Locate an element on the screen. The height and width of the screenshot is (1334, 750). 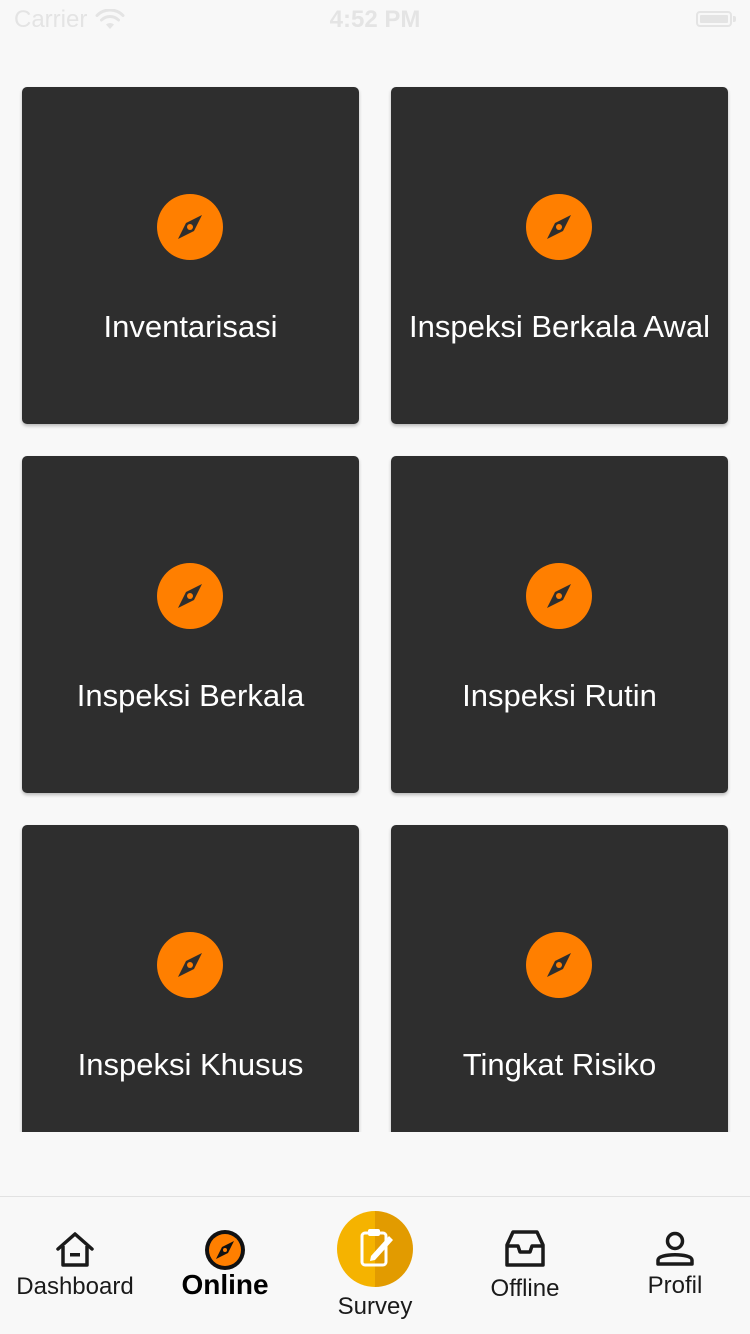
card-label: Inspeksi Berkala is located at coordinates (190, 695).